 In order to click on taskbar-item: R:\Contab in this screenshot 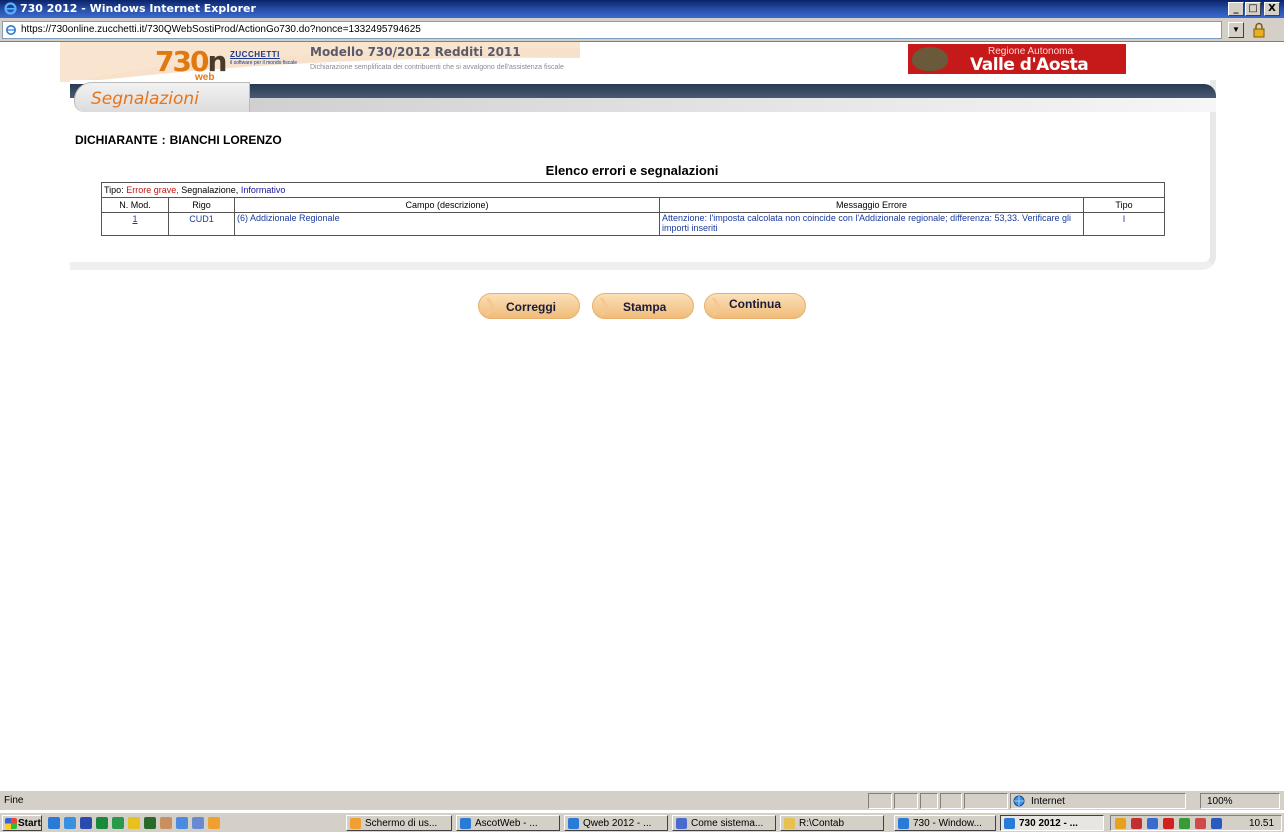, I will do `click(832, 823)`.